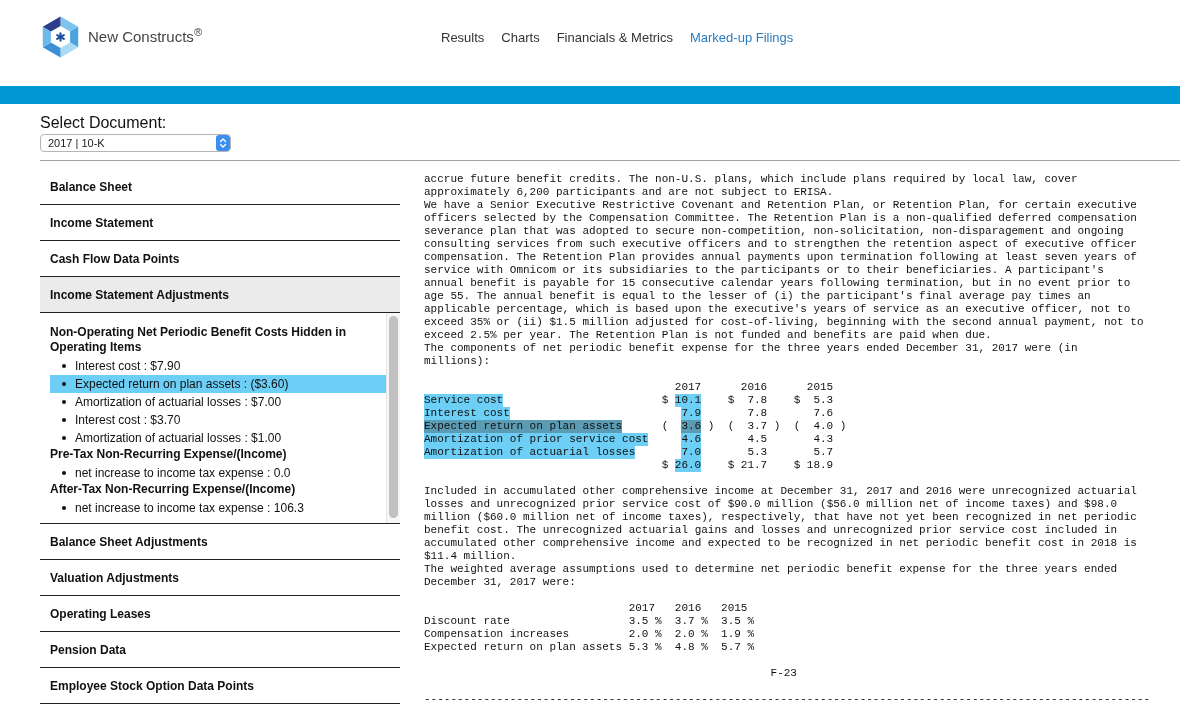  What do you see at coordinates (820, 465) in the screenshot?
I see `amount-value: 18.9` at bounding box center [820, 465].